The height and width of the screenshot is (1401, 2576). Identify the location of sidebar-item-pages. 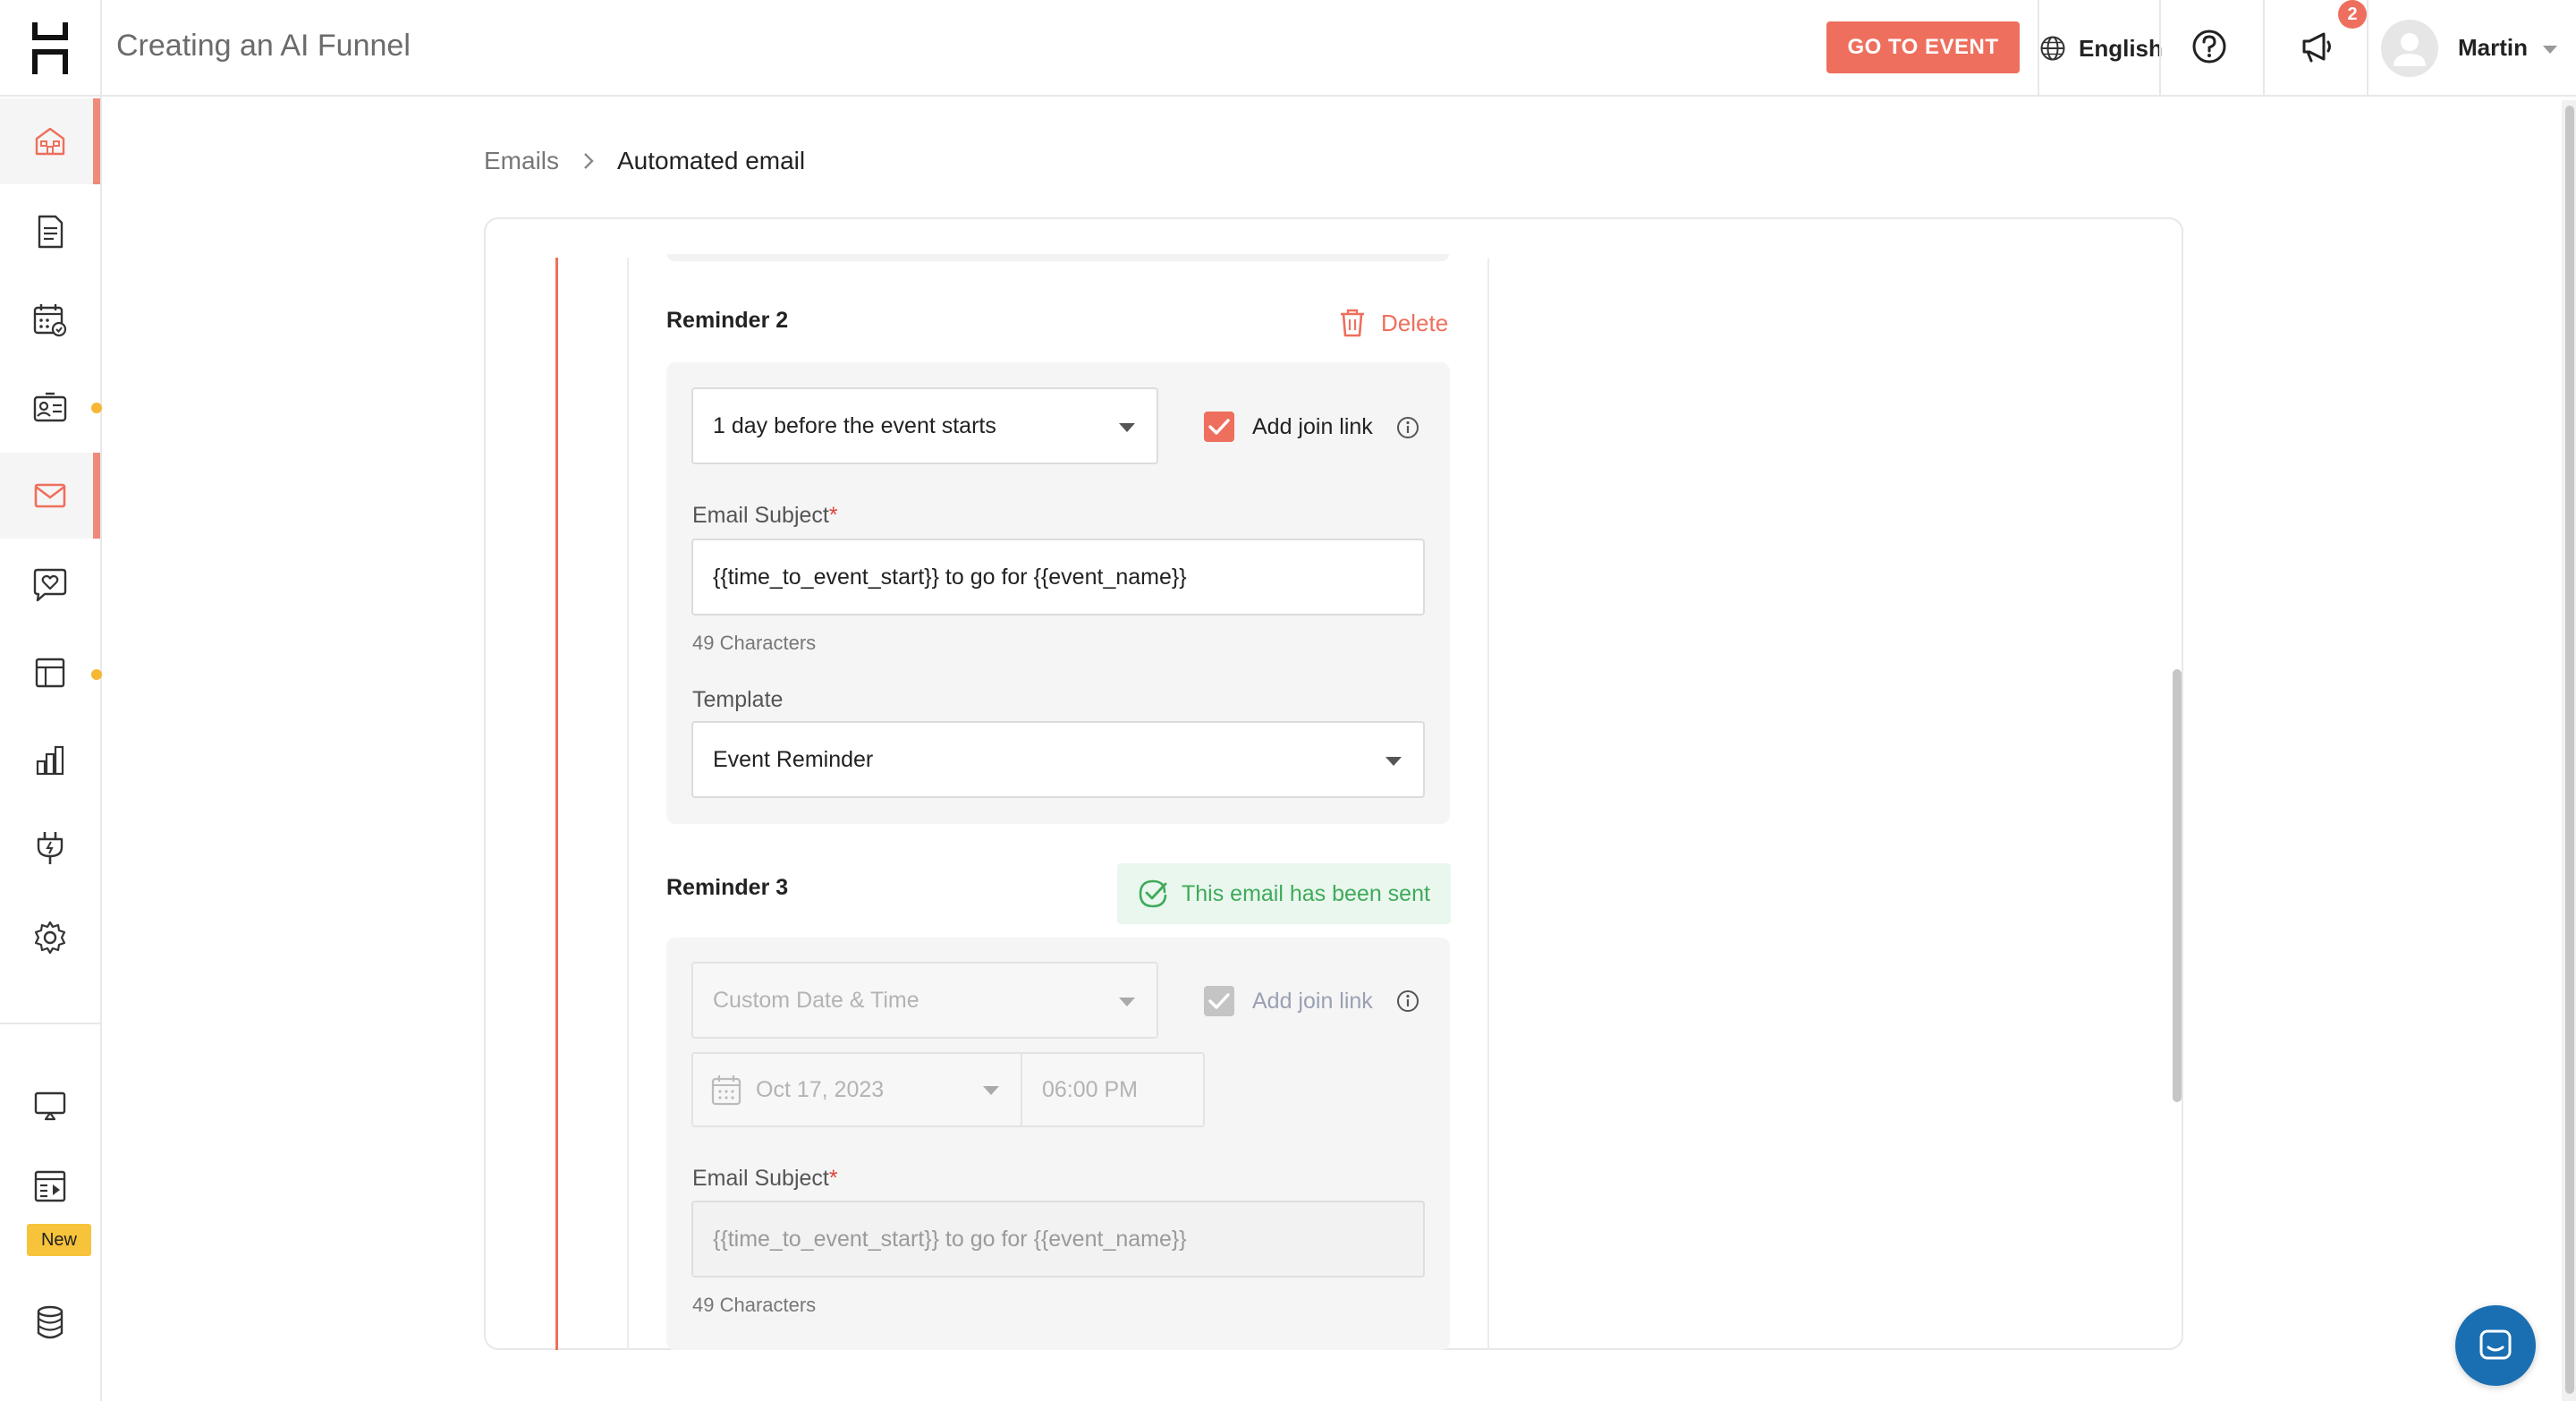
(50, 673).